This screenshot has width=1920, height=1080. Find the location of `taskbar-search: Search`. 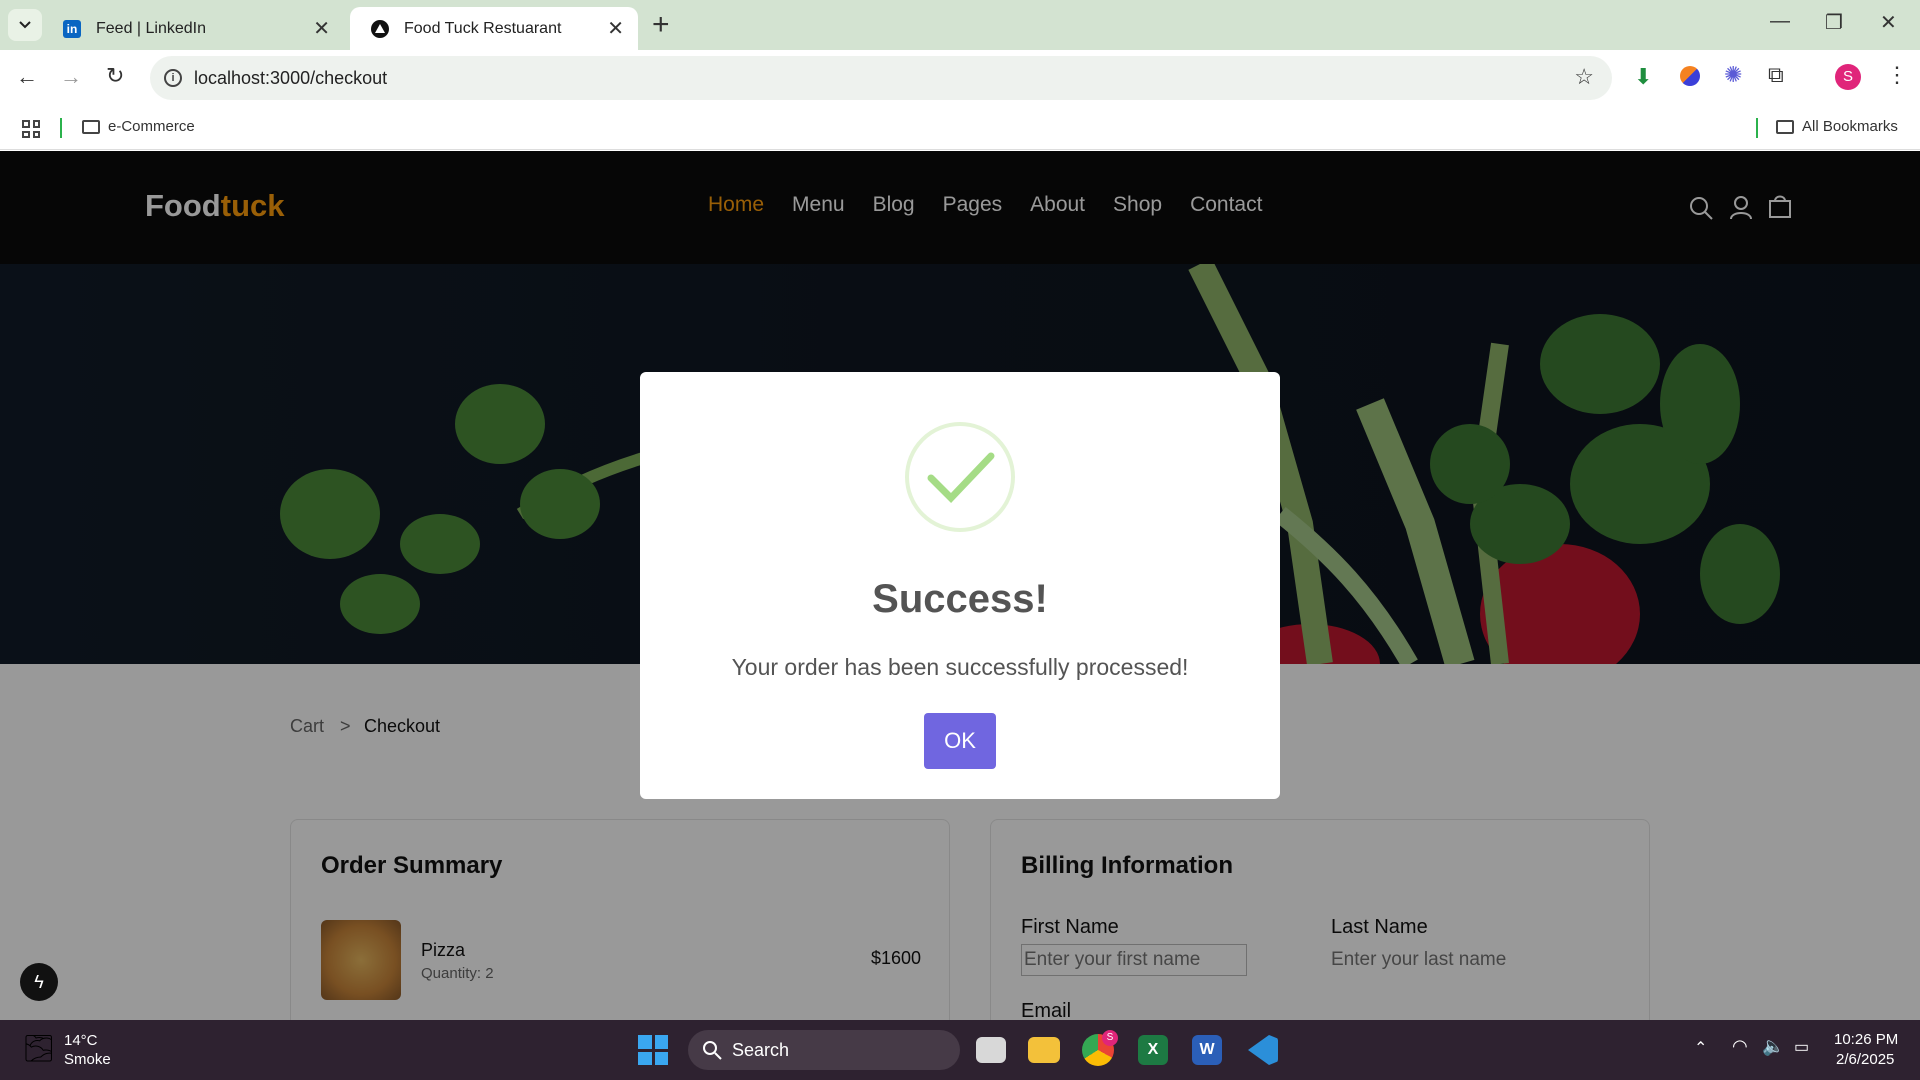

taskbar-search: Search is located at coordinates (824, 1050).